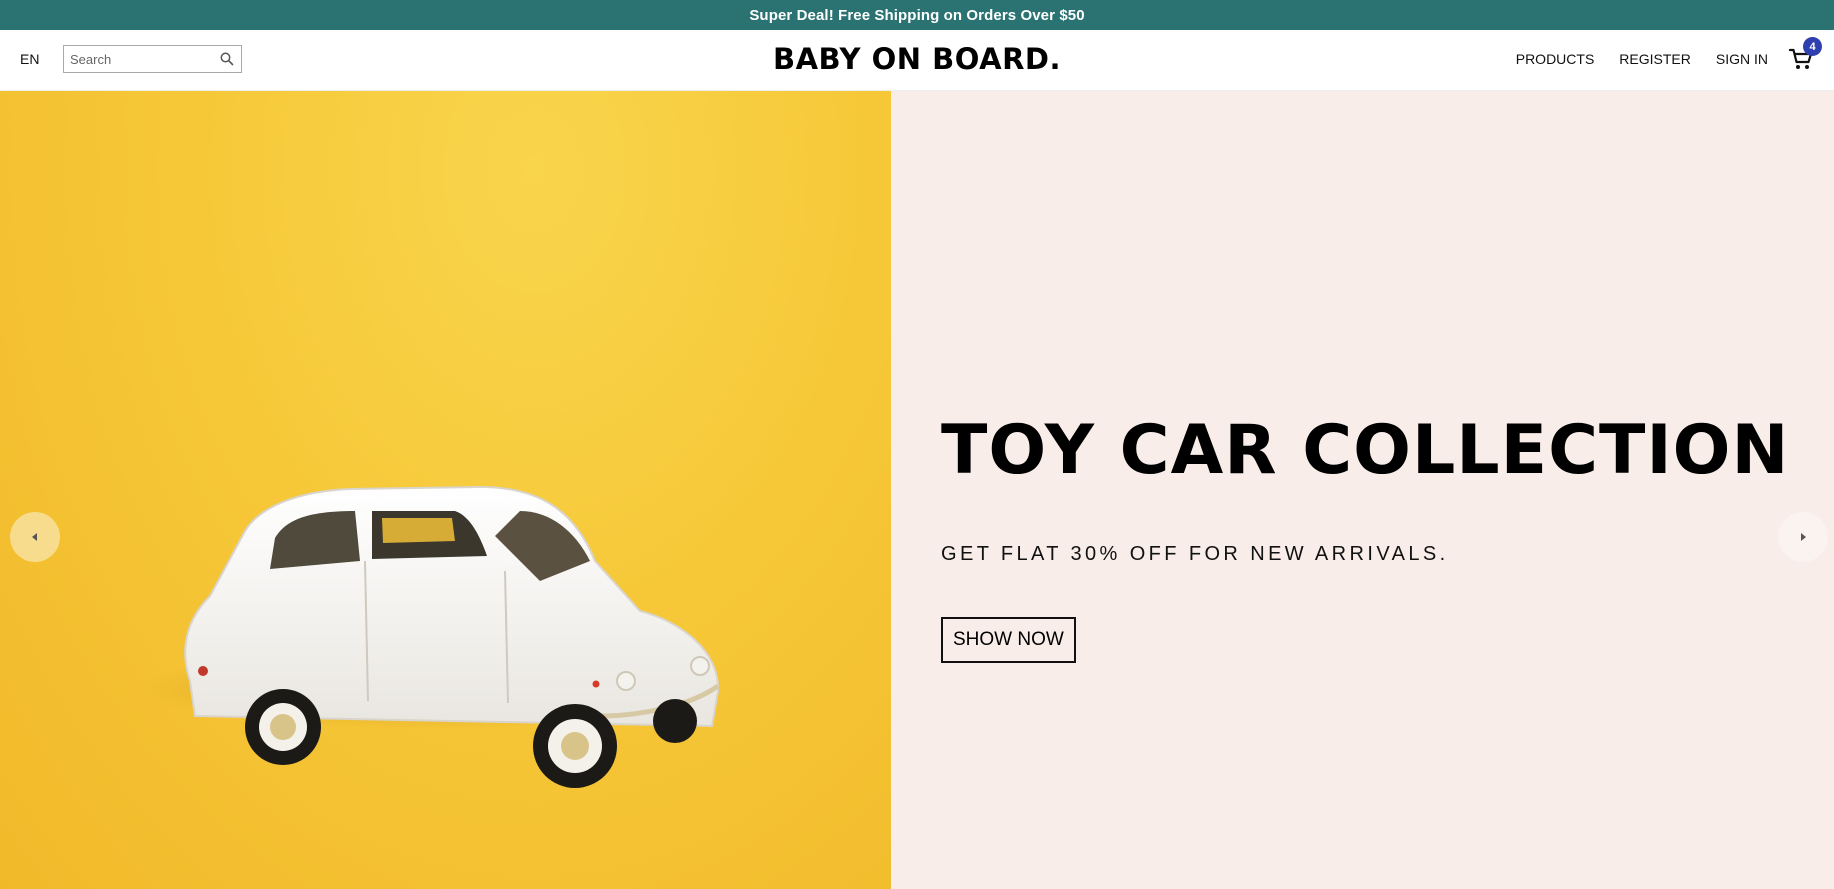 The width and height of the screenshot is (1834, 889). Describe the element at coordinates (1008, 640) in the screenshot. I see `show-now-button: SHOW NOW` at that location.